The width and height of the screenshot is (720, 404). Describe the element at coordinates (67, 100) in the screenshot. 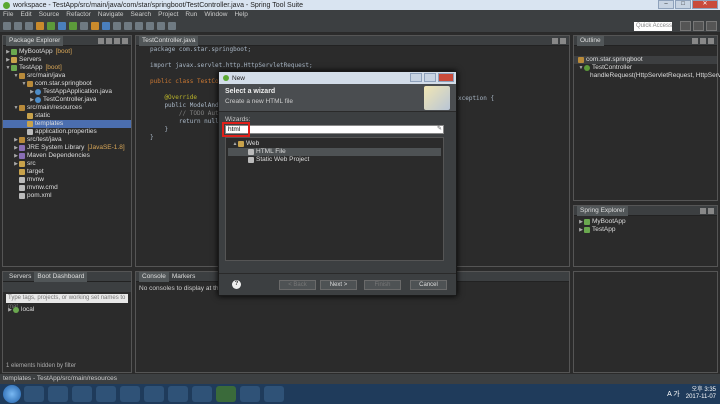

I see `tree-item-testcontroller: ▶ TestController.java` at that location.